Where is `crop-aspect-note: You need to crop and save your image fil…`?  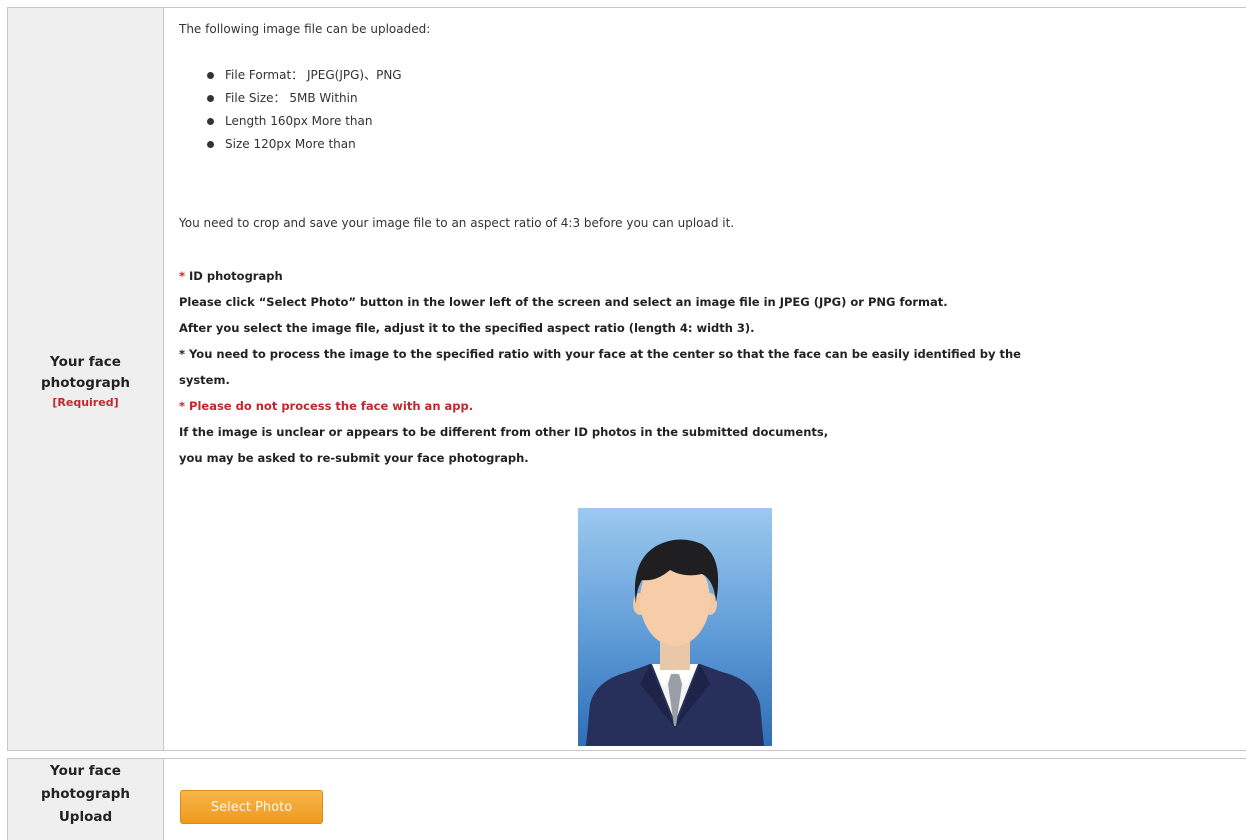
crop-aspect-note: You need to crop and save your image fil… is located at coordinates (457, 223).